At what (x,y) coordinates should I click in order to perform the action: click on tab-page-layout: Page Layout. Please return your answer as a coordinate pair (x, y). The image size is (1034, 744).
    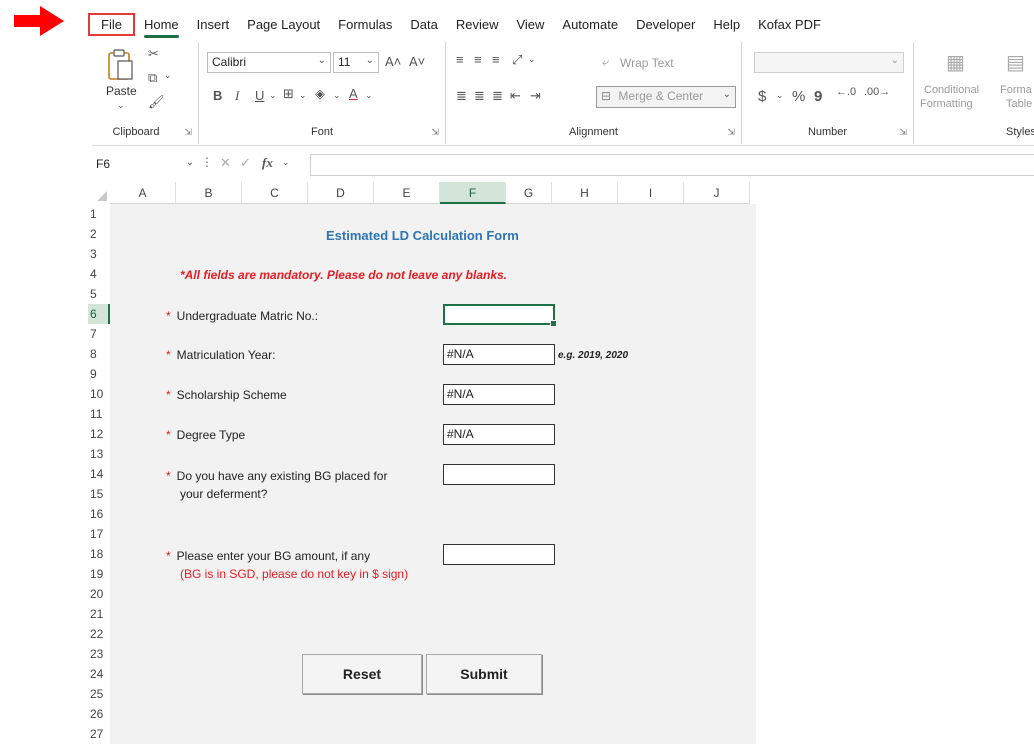
    Looking at the image, I should click on (283, 24).